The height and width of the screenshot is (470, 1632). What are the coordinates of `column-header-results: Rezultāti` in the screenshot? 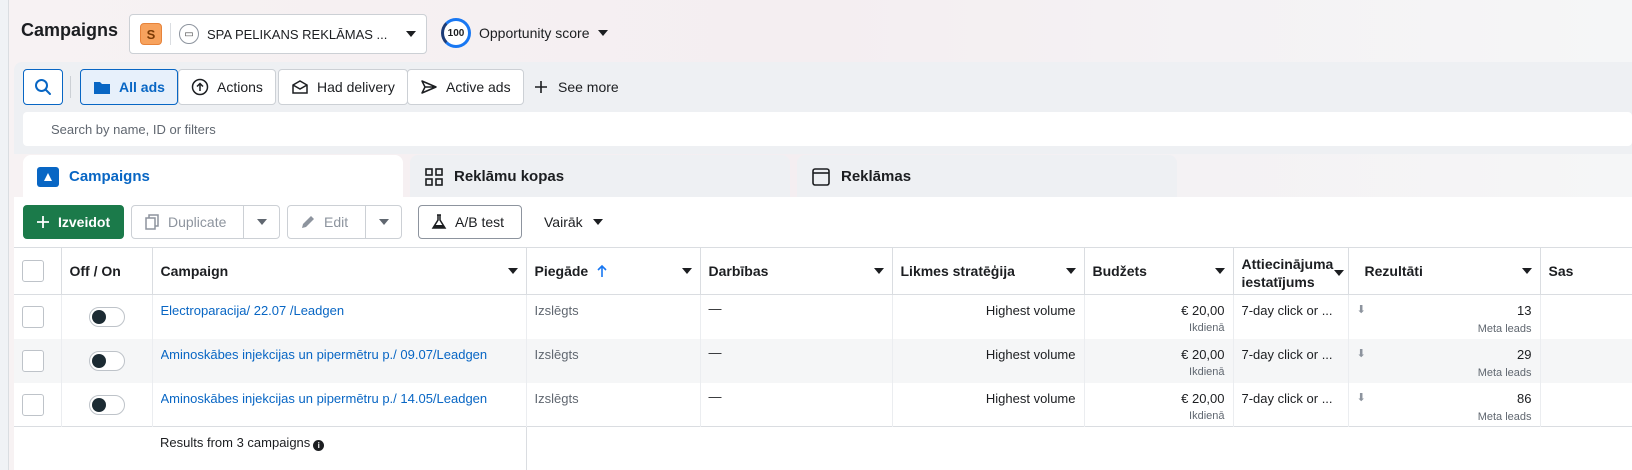 It's located at (1444, 271).